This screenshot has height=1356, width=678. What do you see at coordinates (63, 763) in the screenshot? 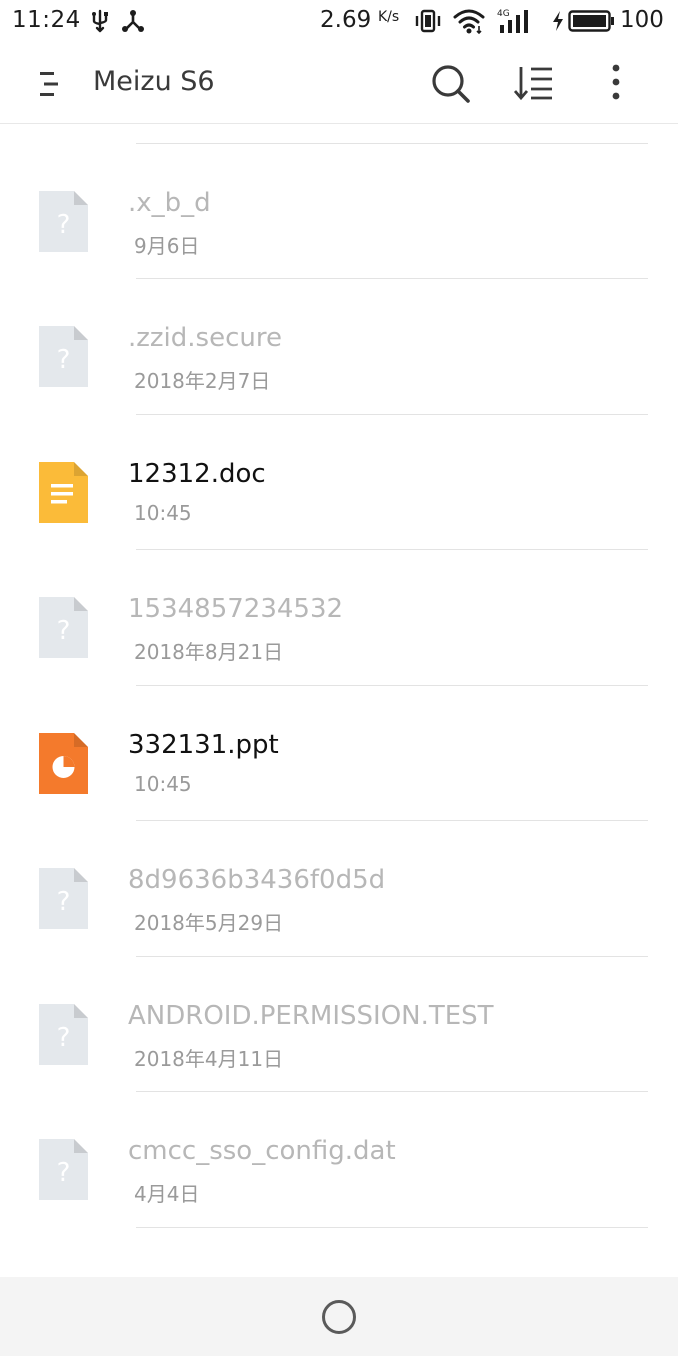
I see `ppt-file-icon` at bounding box center [63, 763].